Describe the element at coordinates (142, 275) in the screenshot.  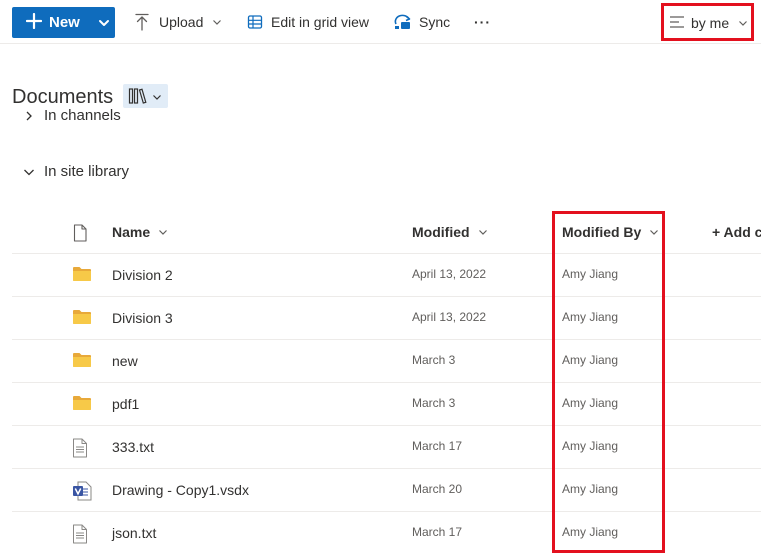
I see `file-name-link: Division 2` at that location.